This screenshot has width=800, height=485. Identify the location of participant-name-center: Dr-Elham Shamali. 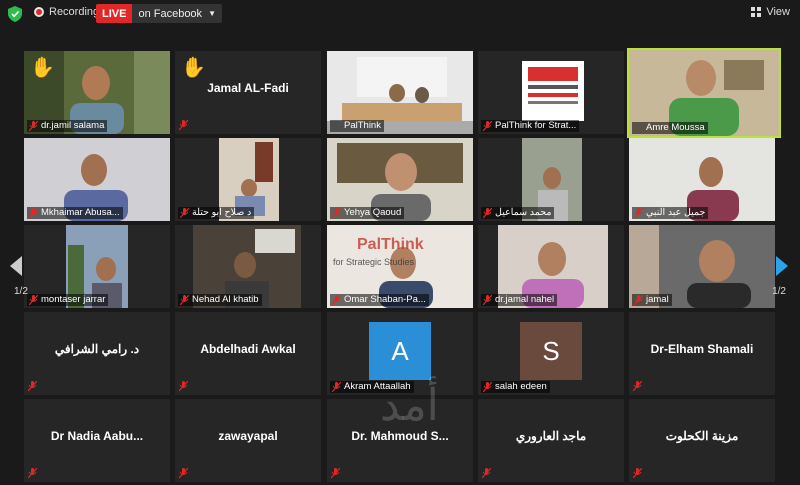
(702, 349).